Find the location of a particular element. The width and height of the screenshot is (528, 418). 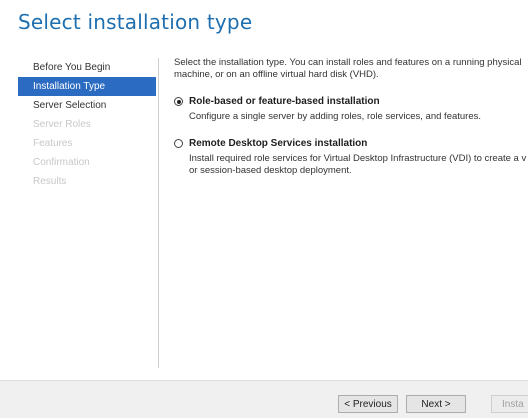

option-description-line-2: or session-based desktop deployment. is located at coordinates (270, 170).